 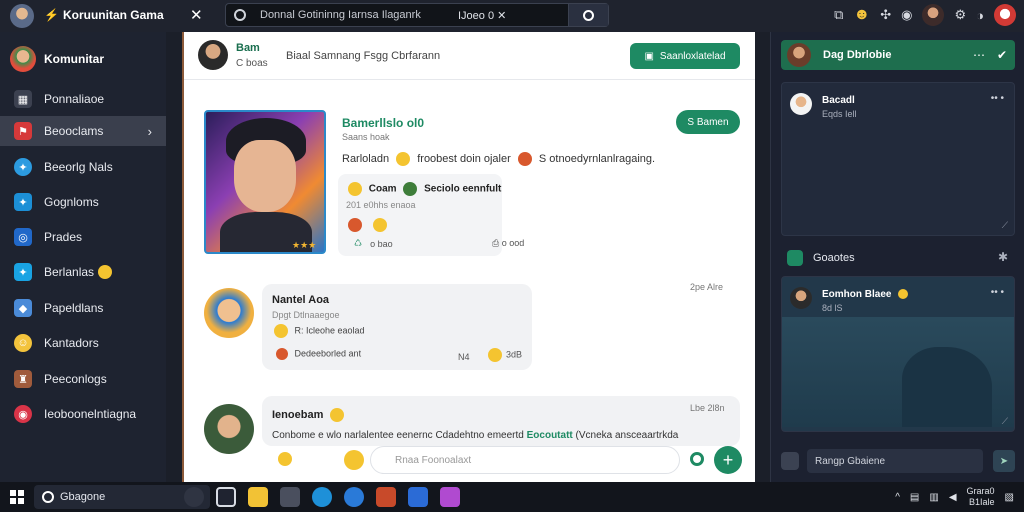 I want to click on taskbar-search-text: Gbagone, so click(x=83, y=497).